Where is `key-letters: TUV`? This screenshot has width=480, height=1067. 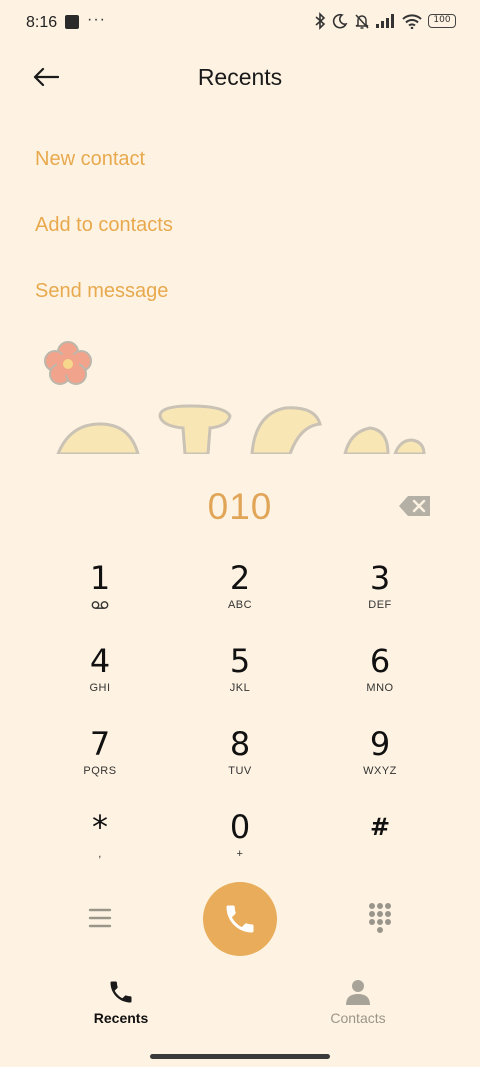
key-letters: TUV is located at coordinates (240, 771).